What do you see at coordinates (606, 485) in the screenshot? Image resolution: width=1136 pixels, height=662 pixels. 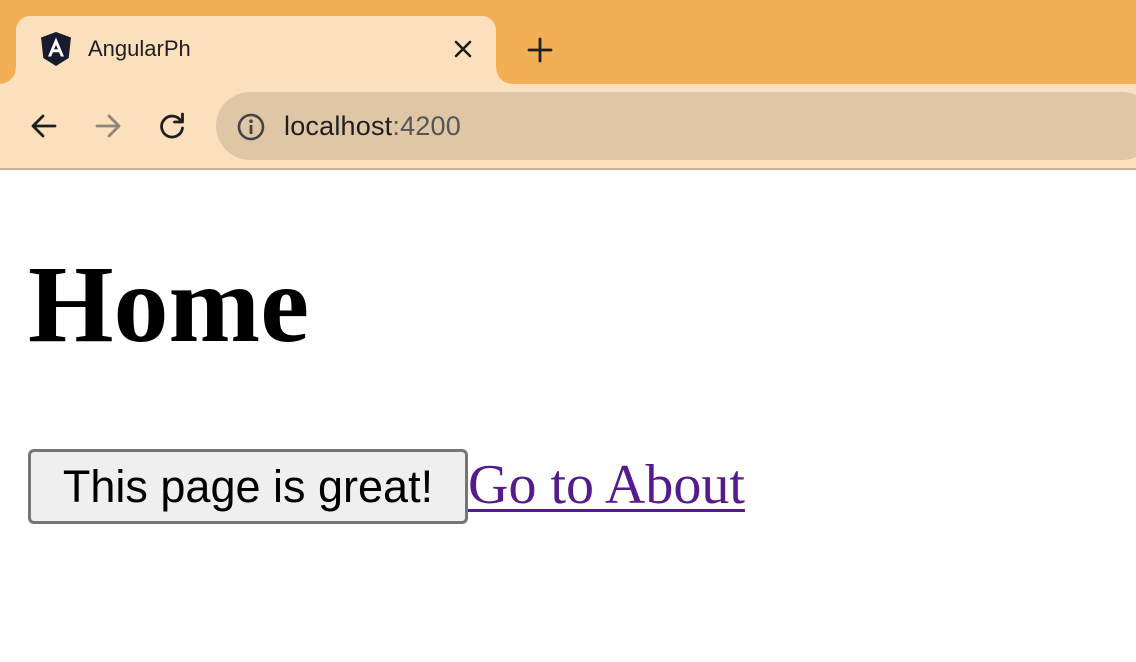 I see `about-link: Go to About` at bounding box center [606, 485].